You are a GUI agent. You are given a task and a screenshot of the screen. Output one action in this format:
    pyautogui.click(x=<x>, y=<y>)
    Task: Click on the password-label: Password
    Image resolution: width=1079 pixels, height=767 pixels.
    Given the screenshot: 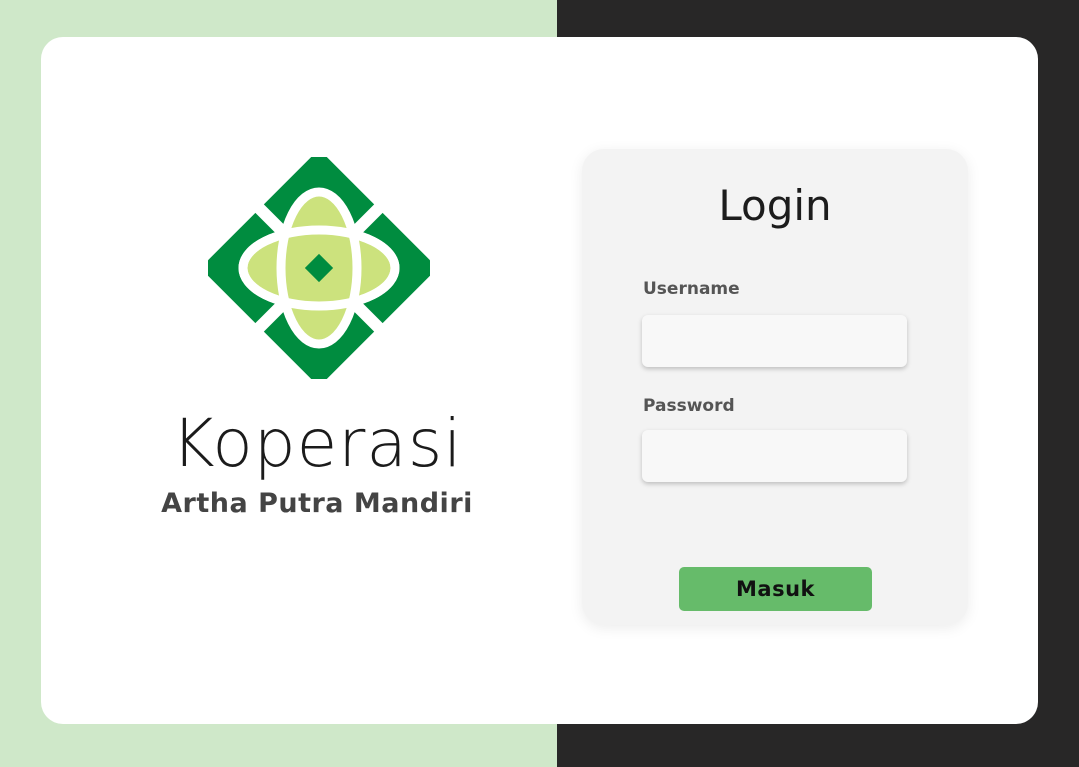 What is the action you would take?
    pyautogui.click(x=689, y=406)
    